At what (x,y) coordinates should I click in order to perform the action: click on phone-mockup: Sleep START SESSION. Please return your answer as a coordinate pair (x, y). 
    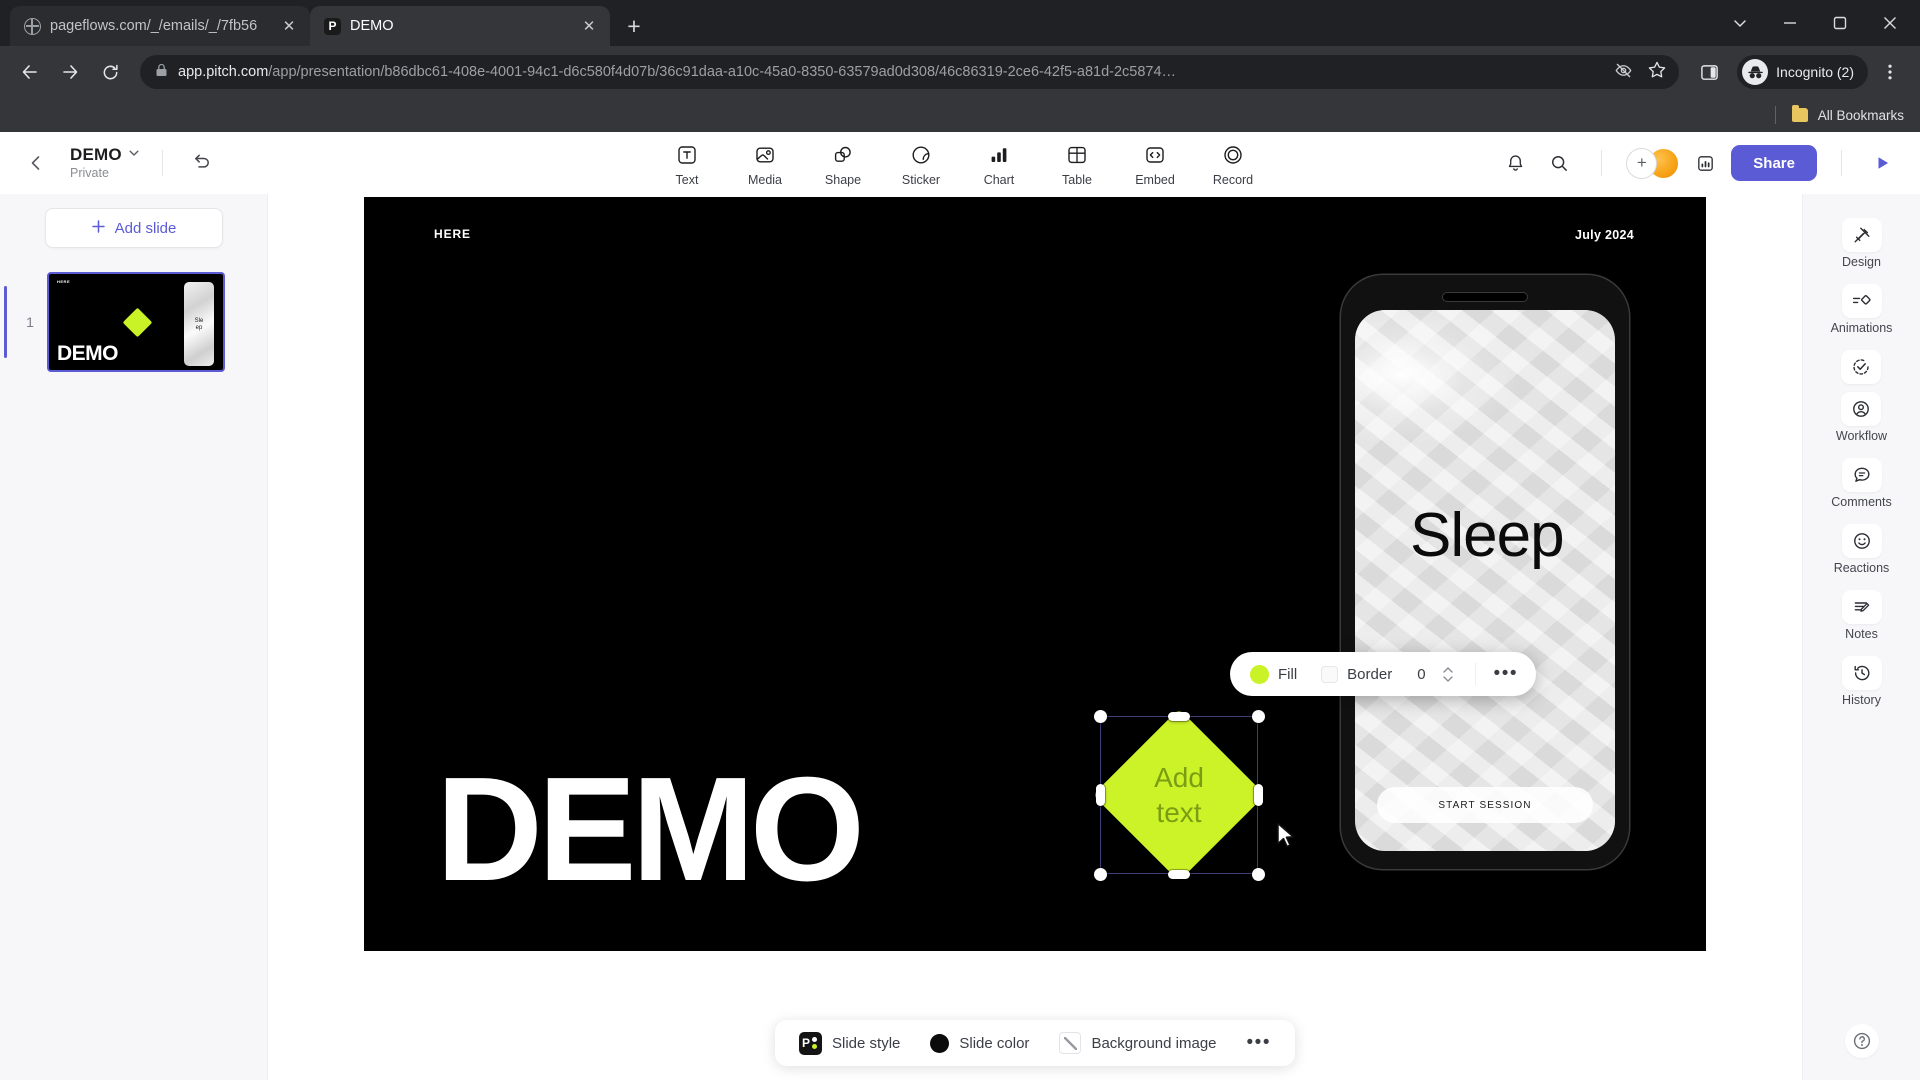
    Looking at the image, I should click on (1485, 572).